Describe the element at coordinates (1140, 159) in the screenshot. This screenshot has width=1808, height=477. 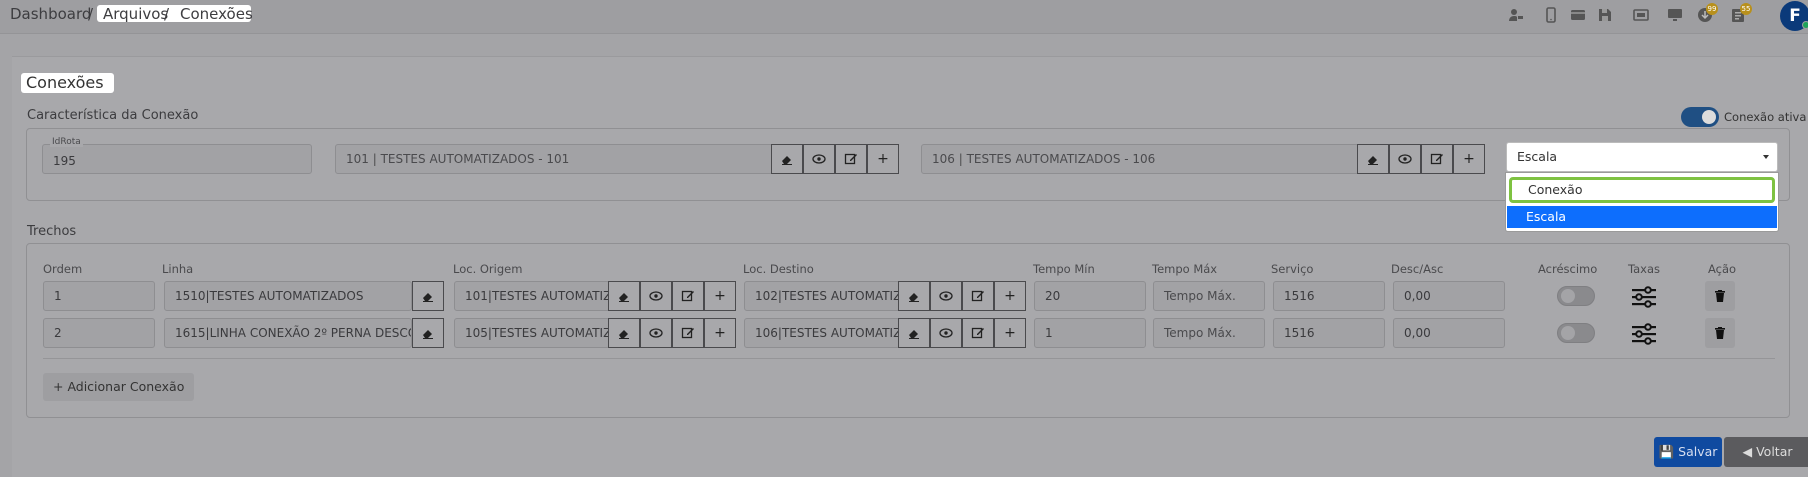
I see `linha-destino-field: 106 | TESTES AUTOMATIZADOS - 106` at that location.